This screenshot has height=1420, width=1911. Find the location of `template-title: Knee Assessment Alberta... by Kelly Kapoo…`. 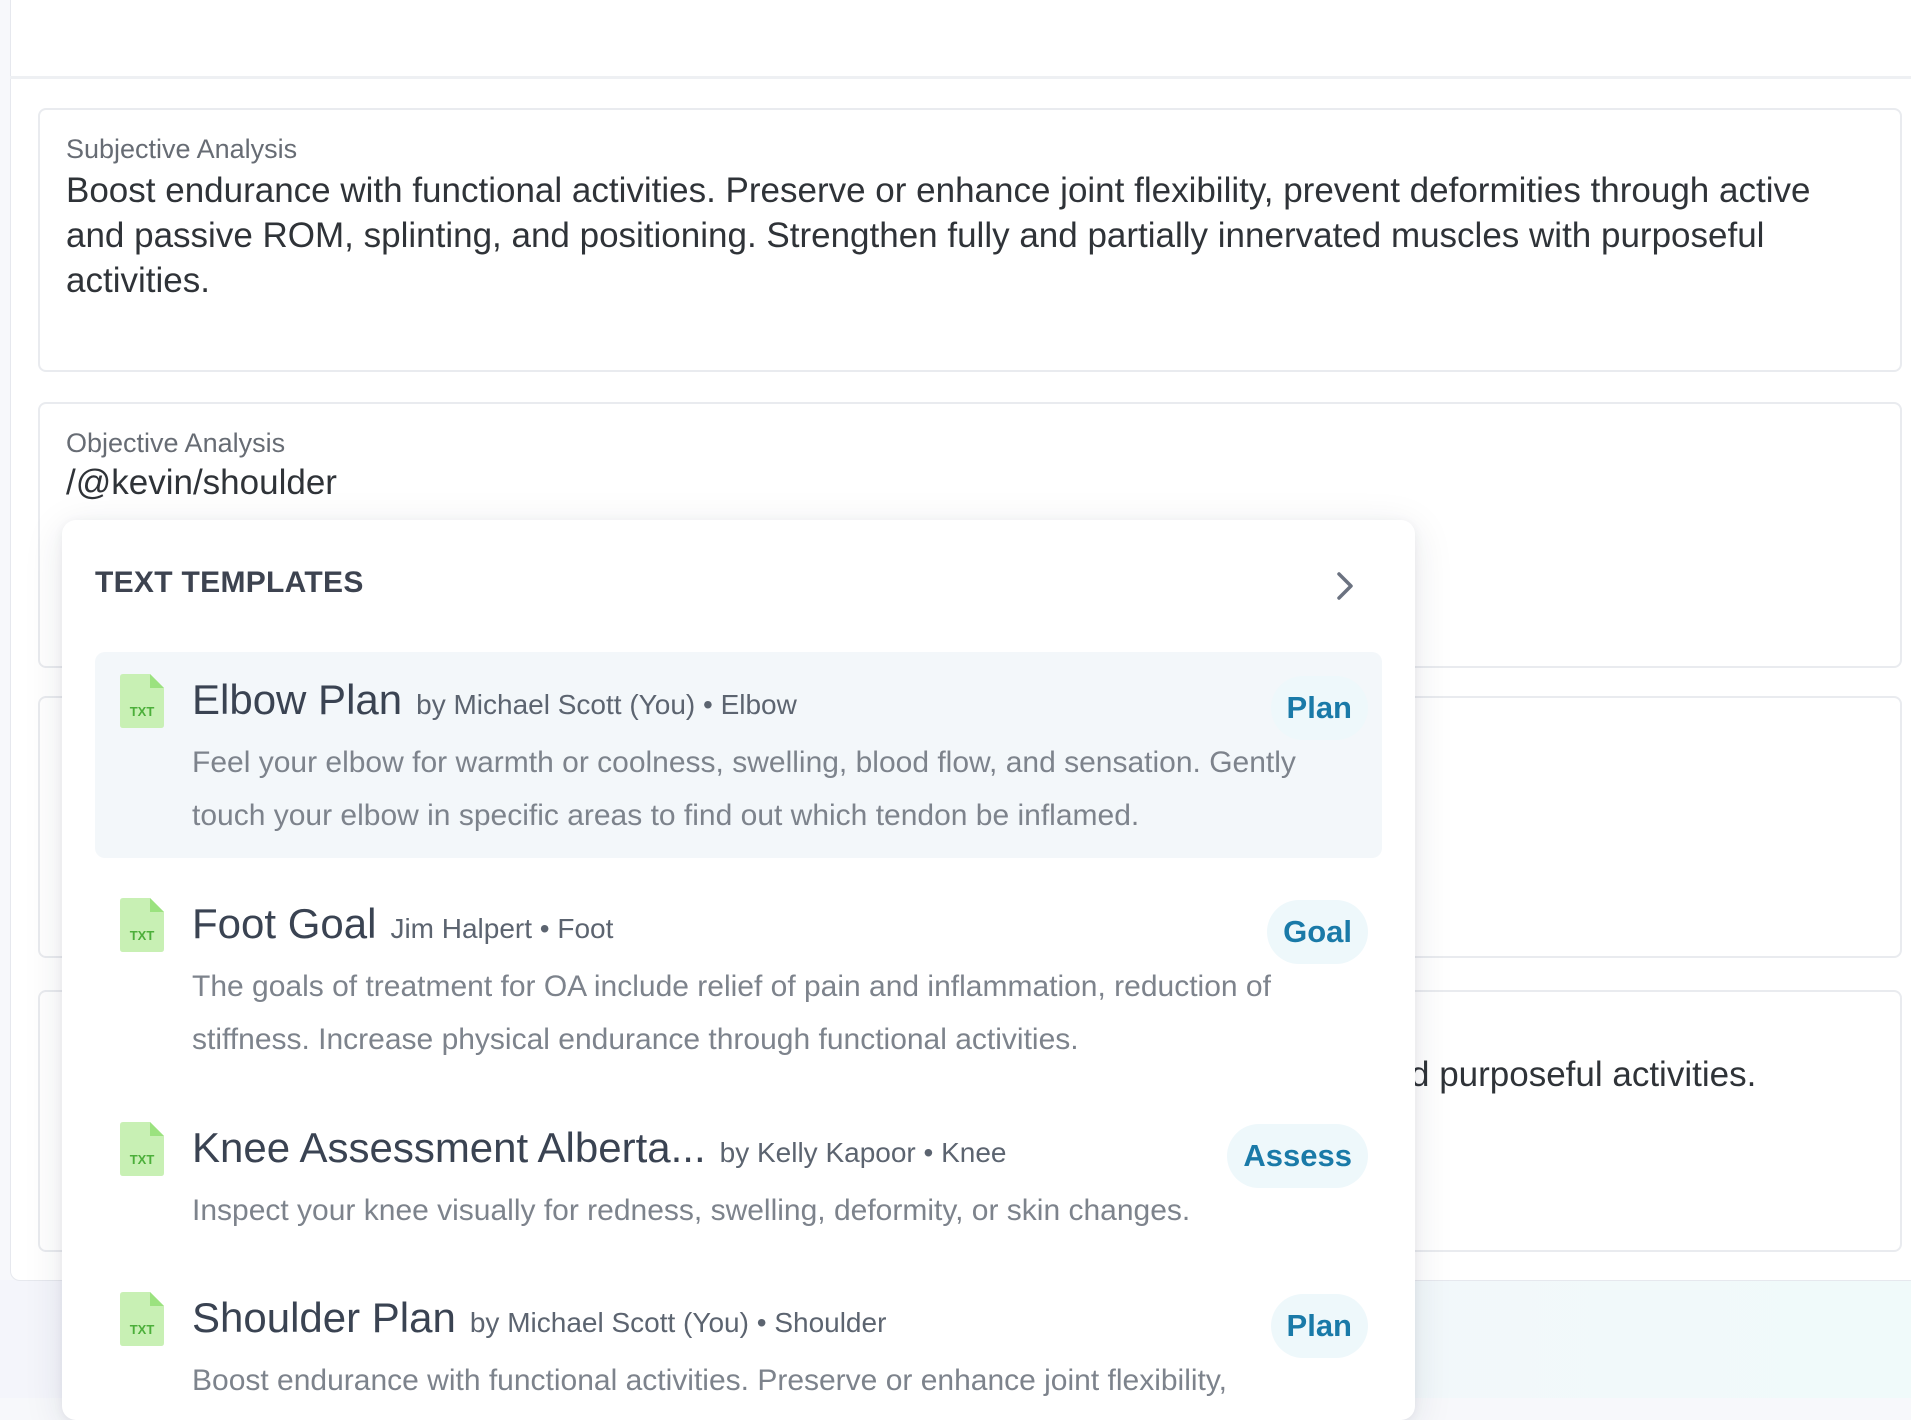

template-title: Knee Assessment Alberta... by Kelly Kapoo… is located at coordinates (599, 1147).